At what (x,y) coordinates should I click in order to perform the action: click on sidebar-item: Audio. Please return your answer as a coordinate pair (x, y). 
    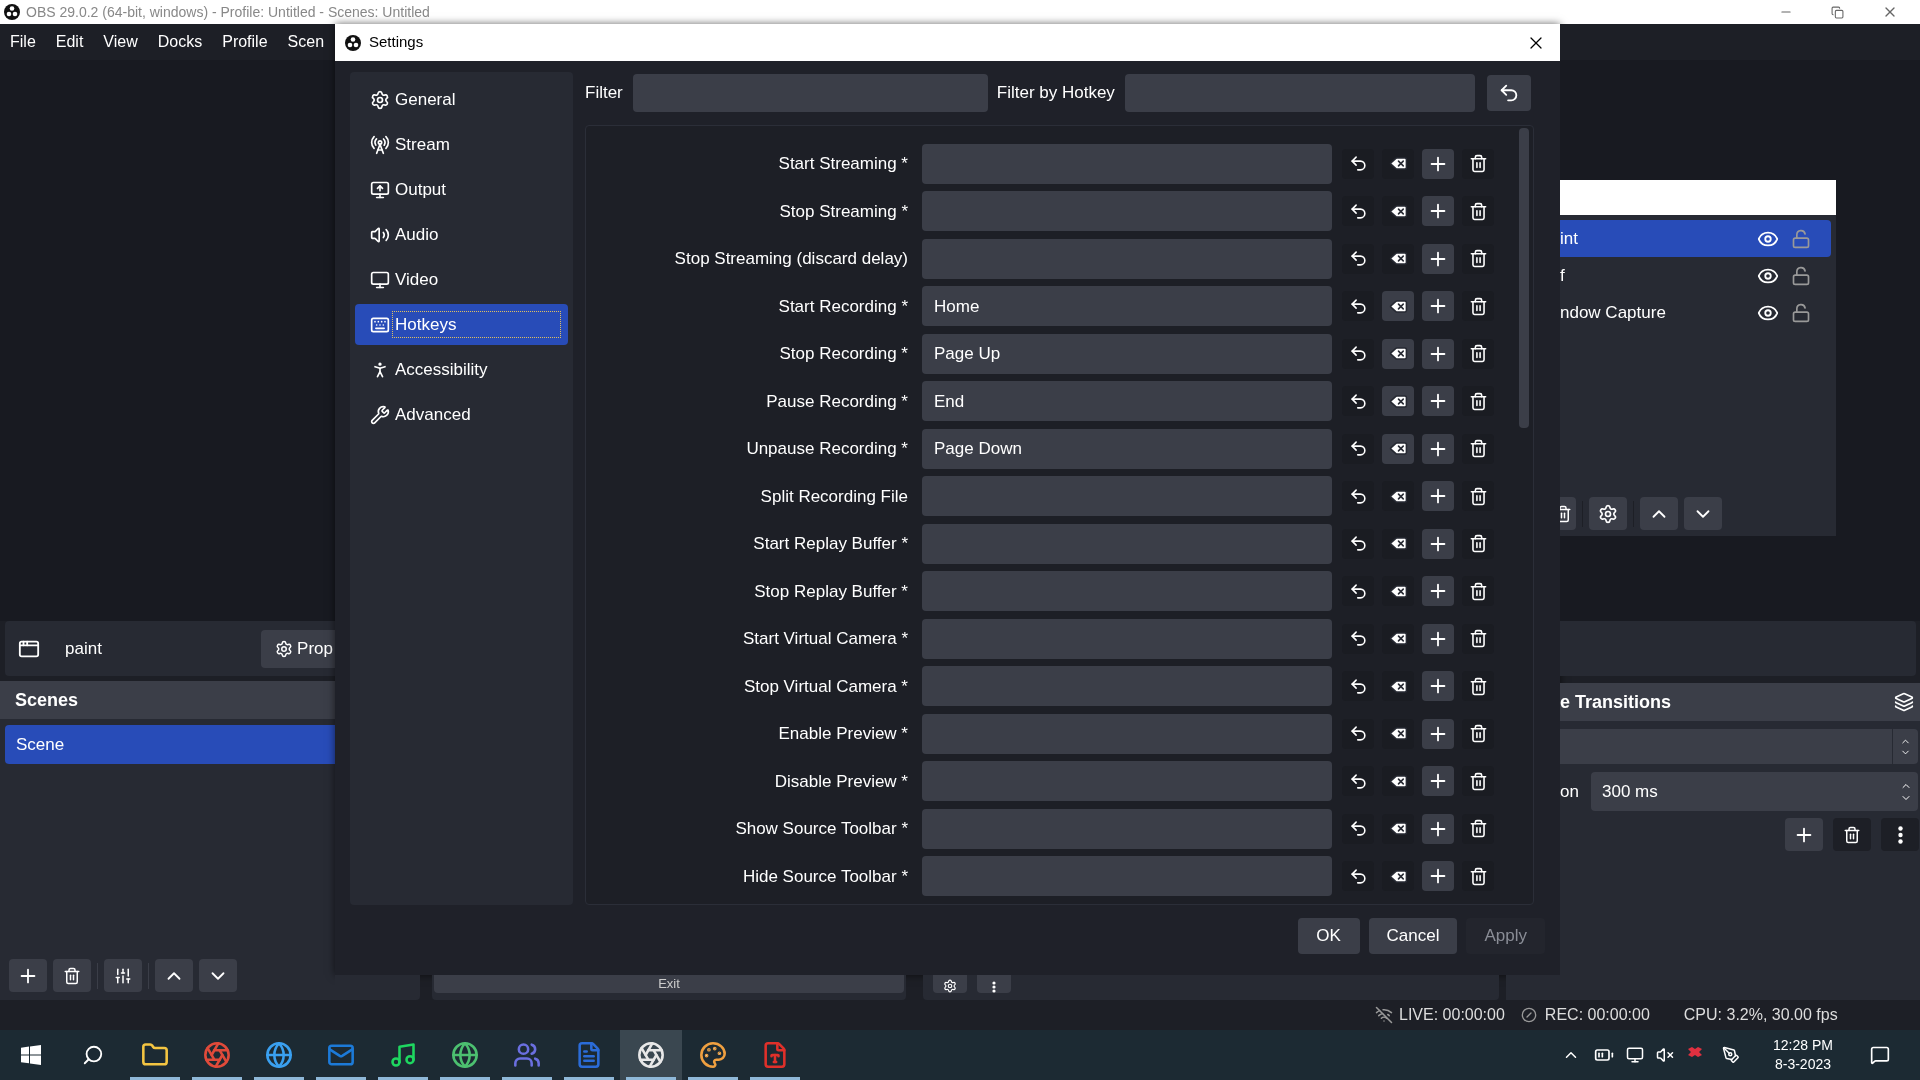
    Looking at the image, I should click on (461, 234).